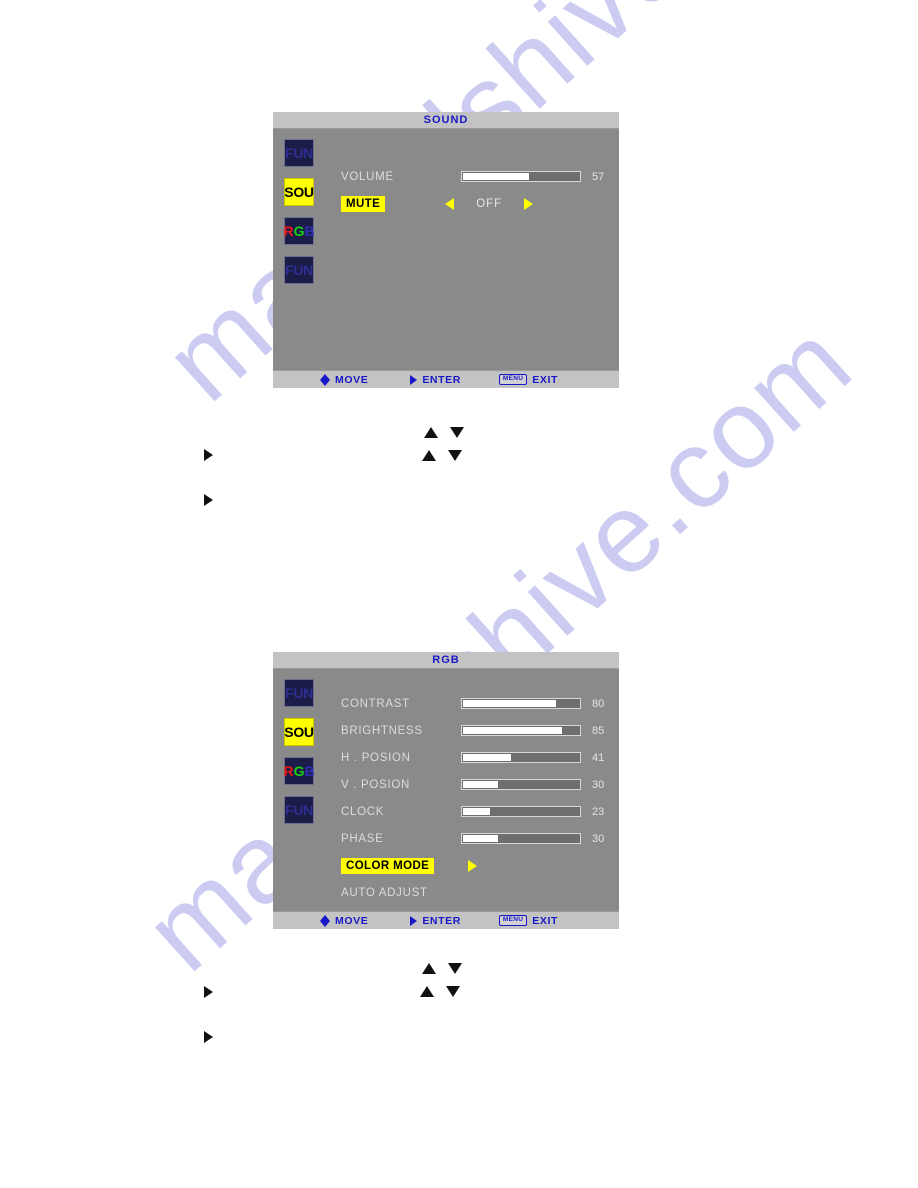 This screenshot has width=918, height=1188. I want to click on menu-row-h-position: H . POSION 41, so click(475, 757).